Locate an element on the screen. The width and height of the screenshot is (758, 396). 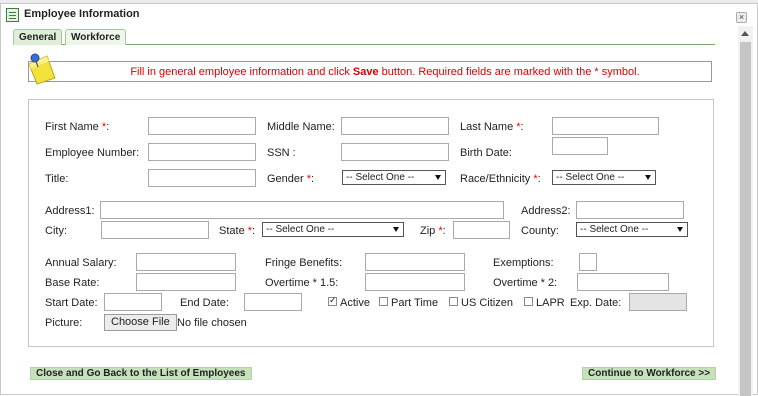
zip-label: Zip *: is located at coordinates (433, 231).